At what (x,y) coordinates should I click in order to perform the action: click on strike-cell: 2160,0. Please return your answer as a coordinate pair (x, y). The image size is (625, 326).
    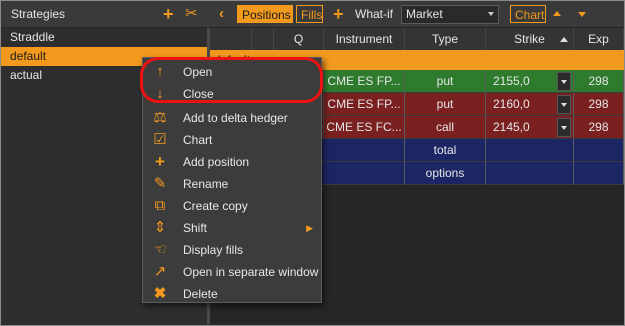
    Looking at the image, I should click on (530, 104).